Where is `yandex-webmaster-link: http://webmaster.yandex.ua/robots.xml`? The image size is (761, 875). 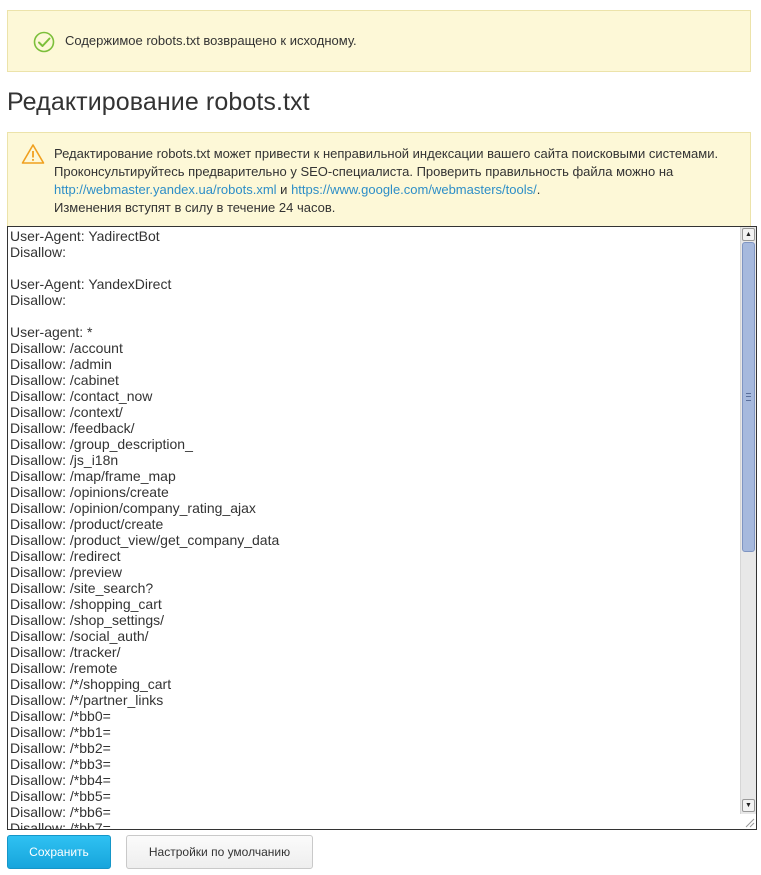
yandex-webmaster-link: http://webmaster.yandex.ua/robots.xml is located at coordinates (165, 189).